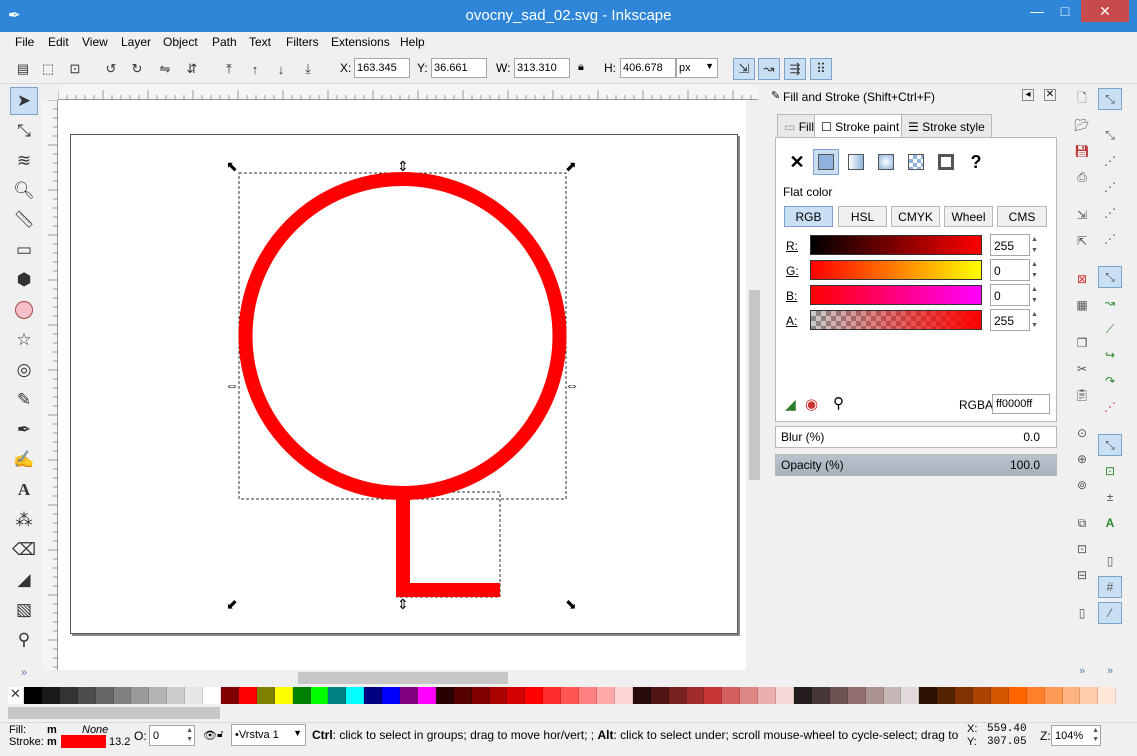  I want to click on export-icon: ⇱, so click(1082, 241).